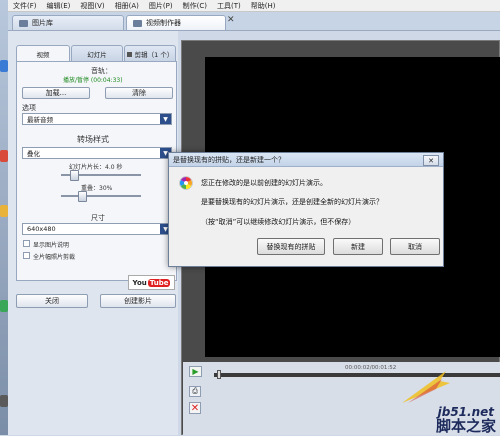  What do you see at coordinates (154, 55) in the screenshot?
I see `tab-clips-label: 剪辑（1 个）` at bounding box center [154, 55].